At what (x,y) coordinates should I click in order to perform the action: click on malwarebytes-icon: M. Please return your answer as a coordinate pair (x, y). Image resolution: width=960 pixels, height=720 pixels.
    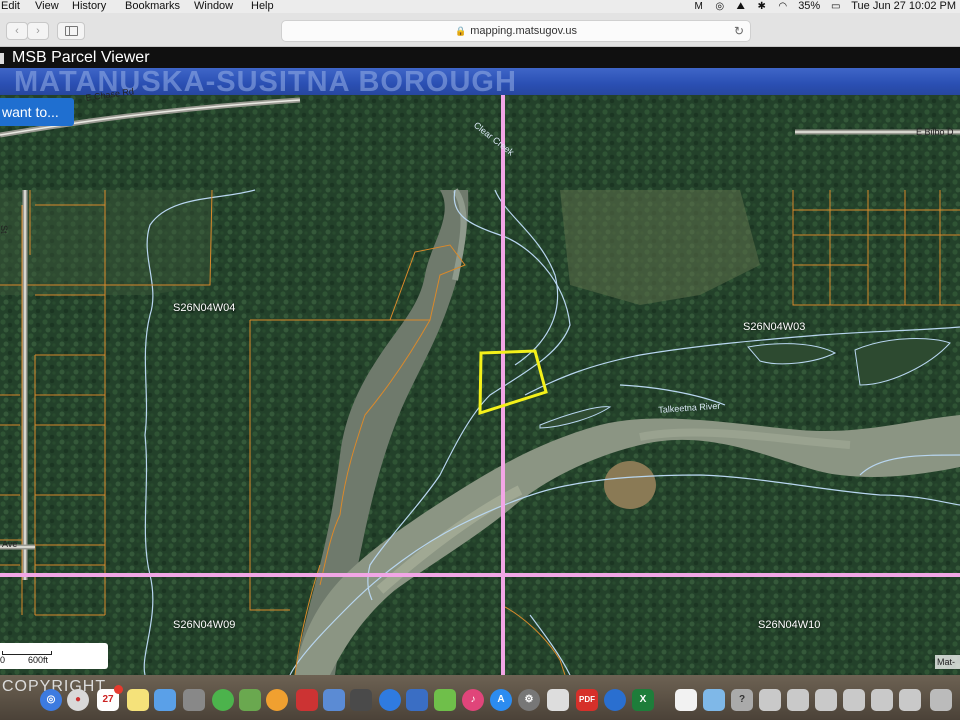
    Looking at the image, I should click on (698, 6).